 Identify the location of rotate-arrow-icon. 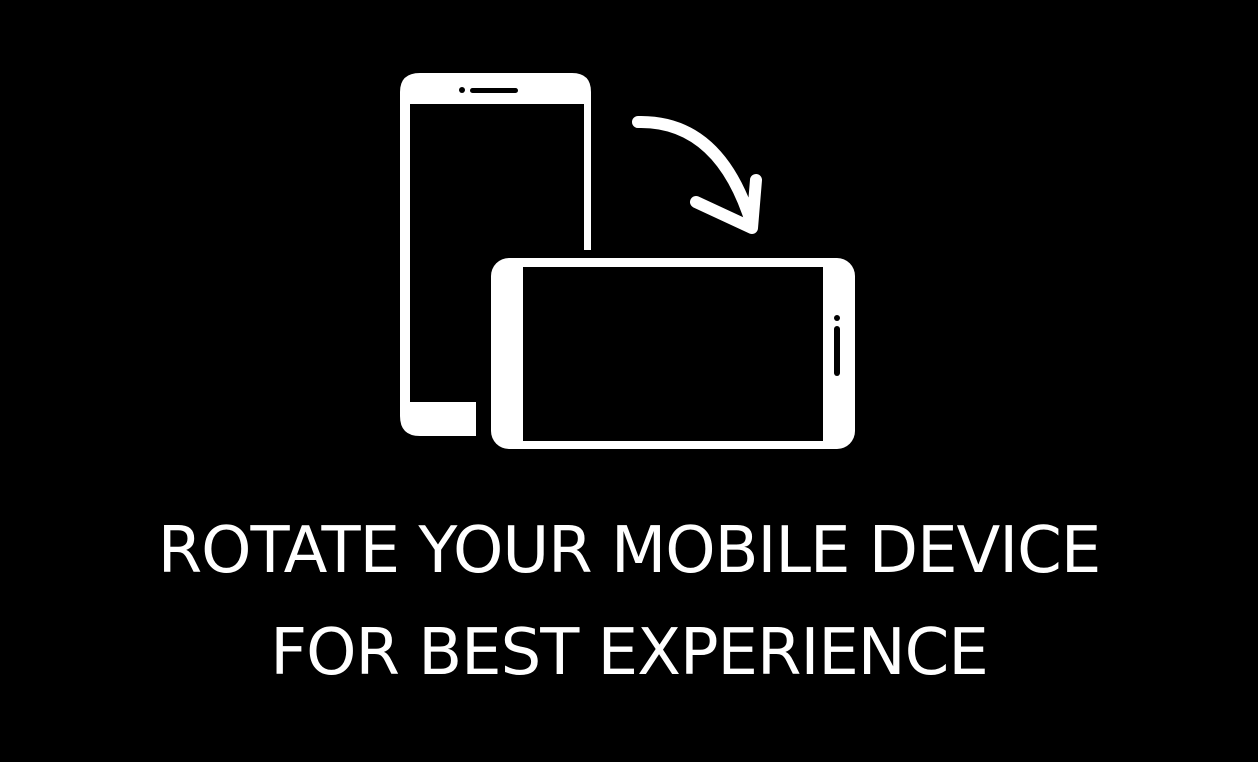
(697, 174).